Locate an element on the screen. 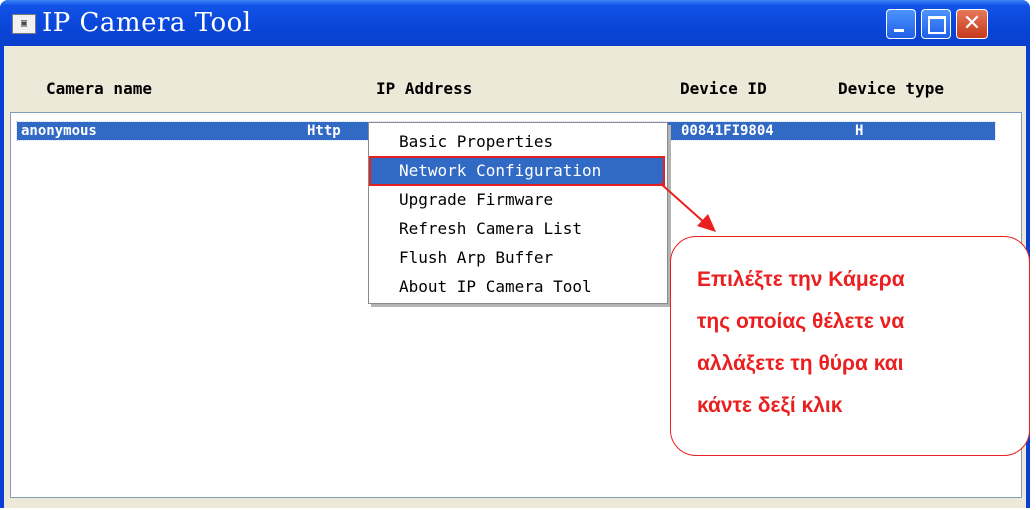 This screenshot has width=1036, height=510. callout-line: Επιλέξτε την Κάμερα is located at coordinates (801, 279).